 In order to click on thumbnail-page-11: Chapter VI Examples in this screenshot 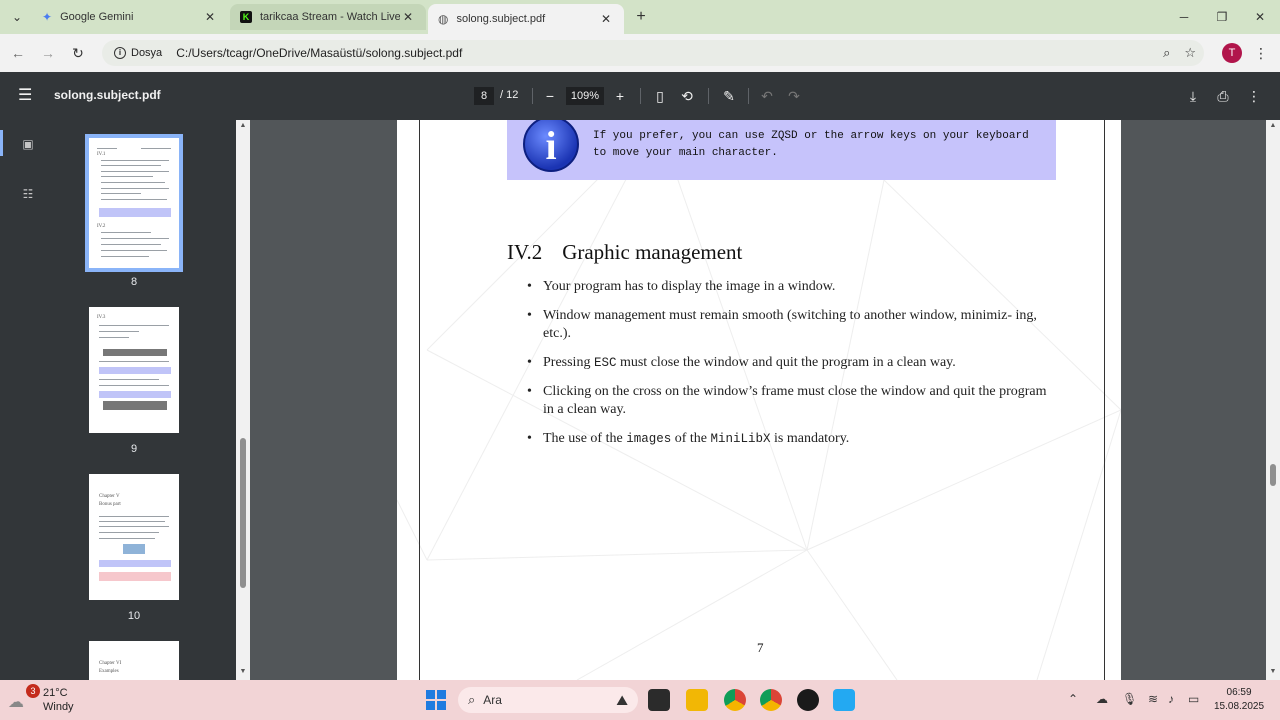, I will do `click(134, 660)`.